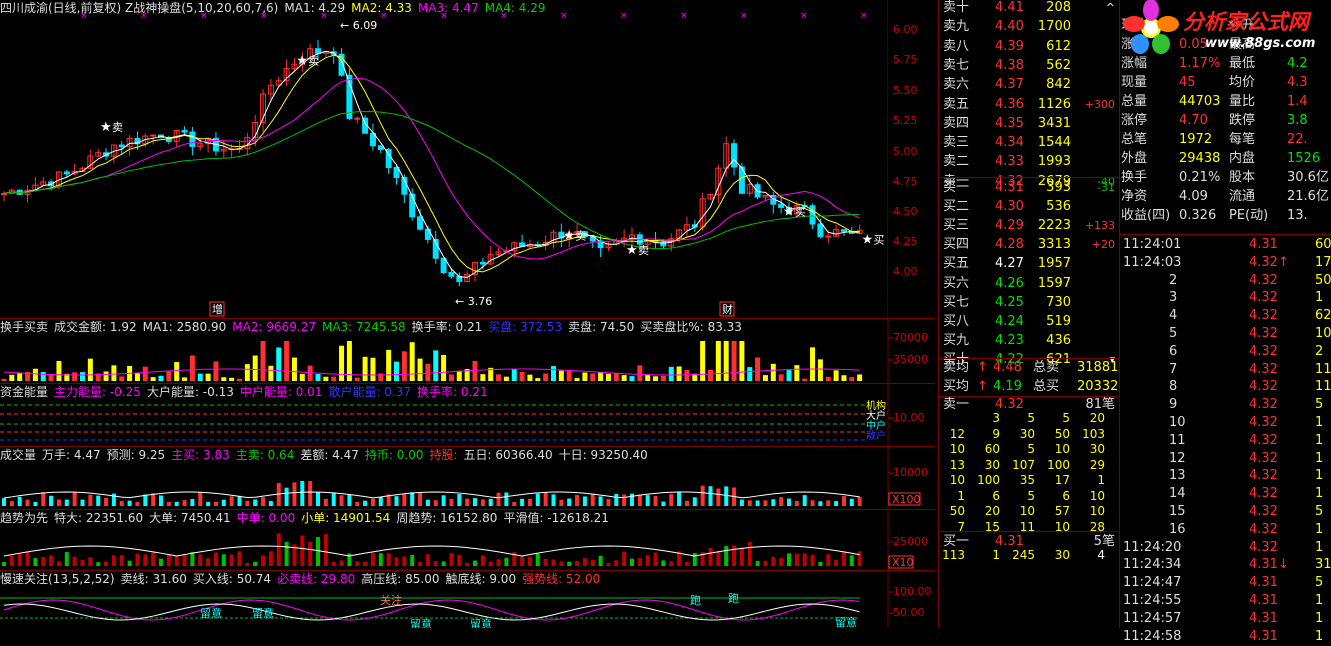 The height and width of the screenshot is (646, 1331). I want to click on queue-cell: 100, so click(988, 480).